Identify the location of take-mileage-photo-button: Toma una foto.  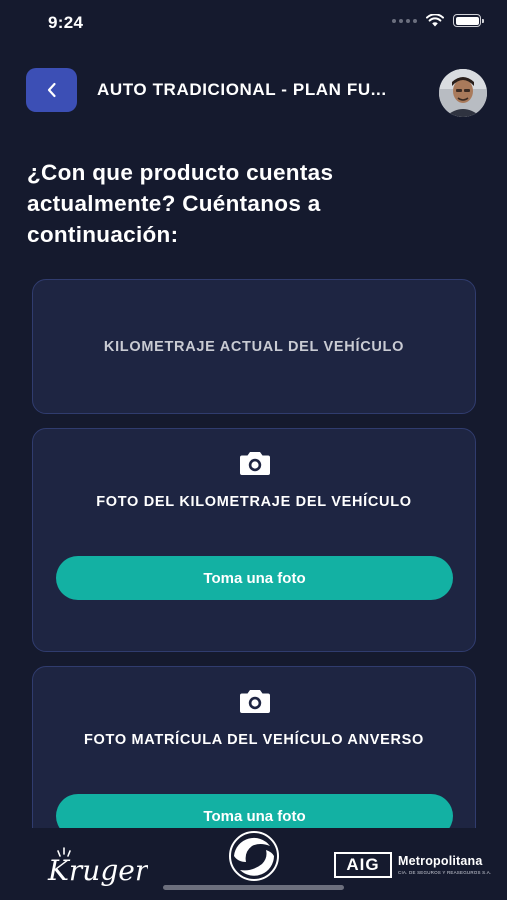
(254, 578).